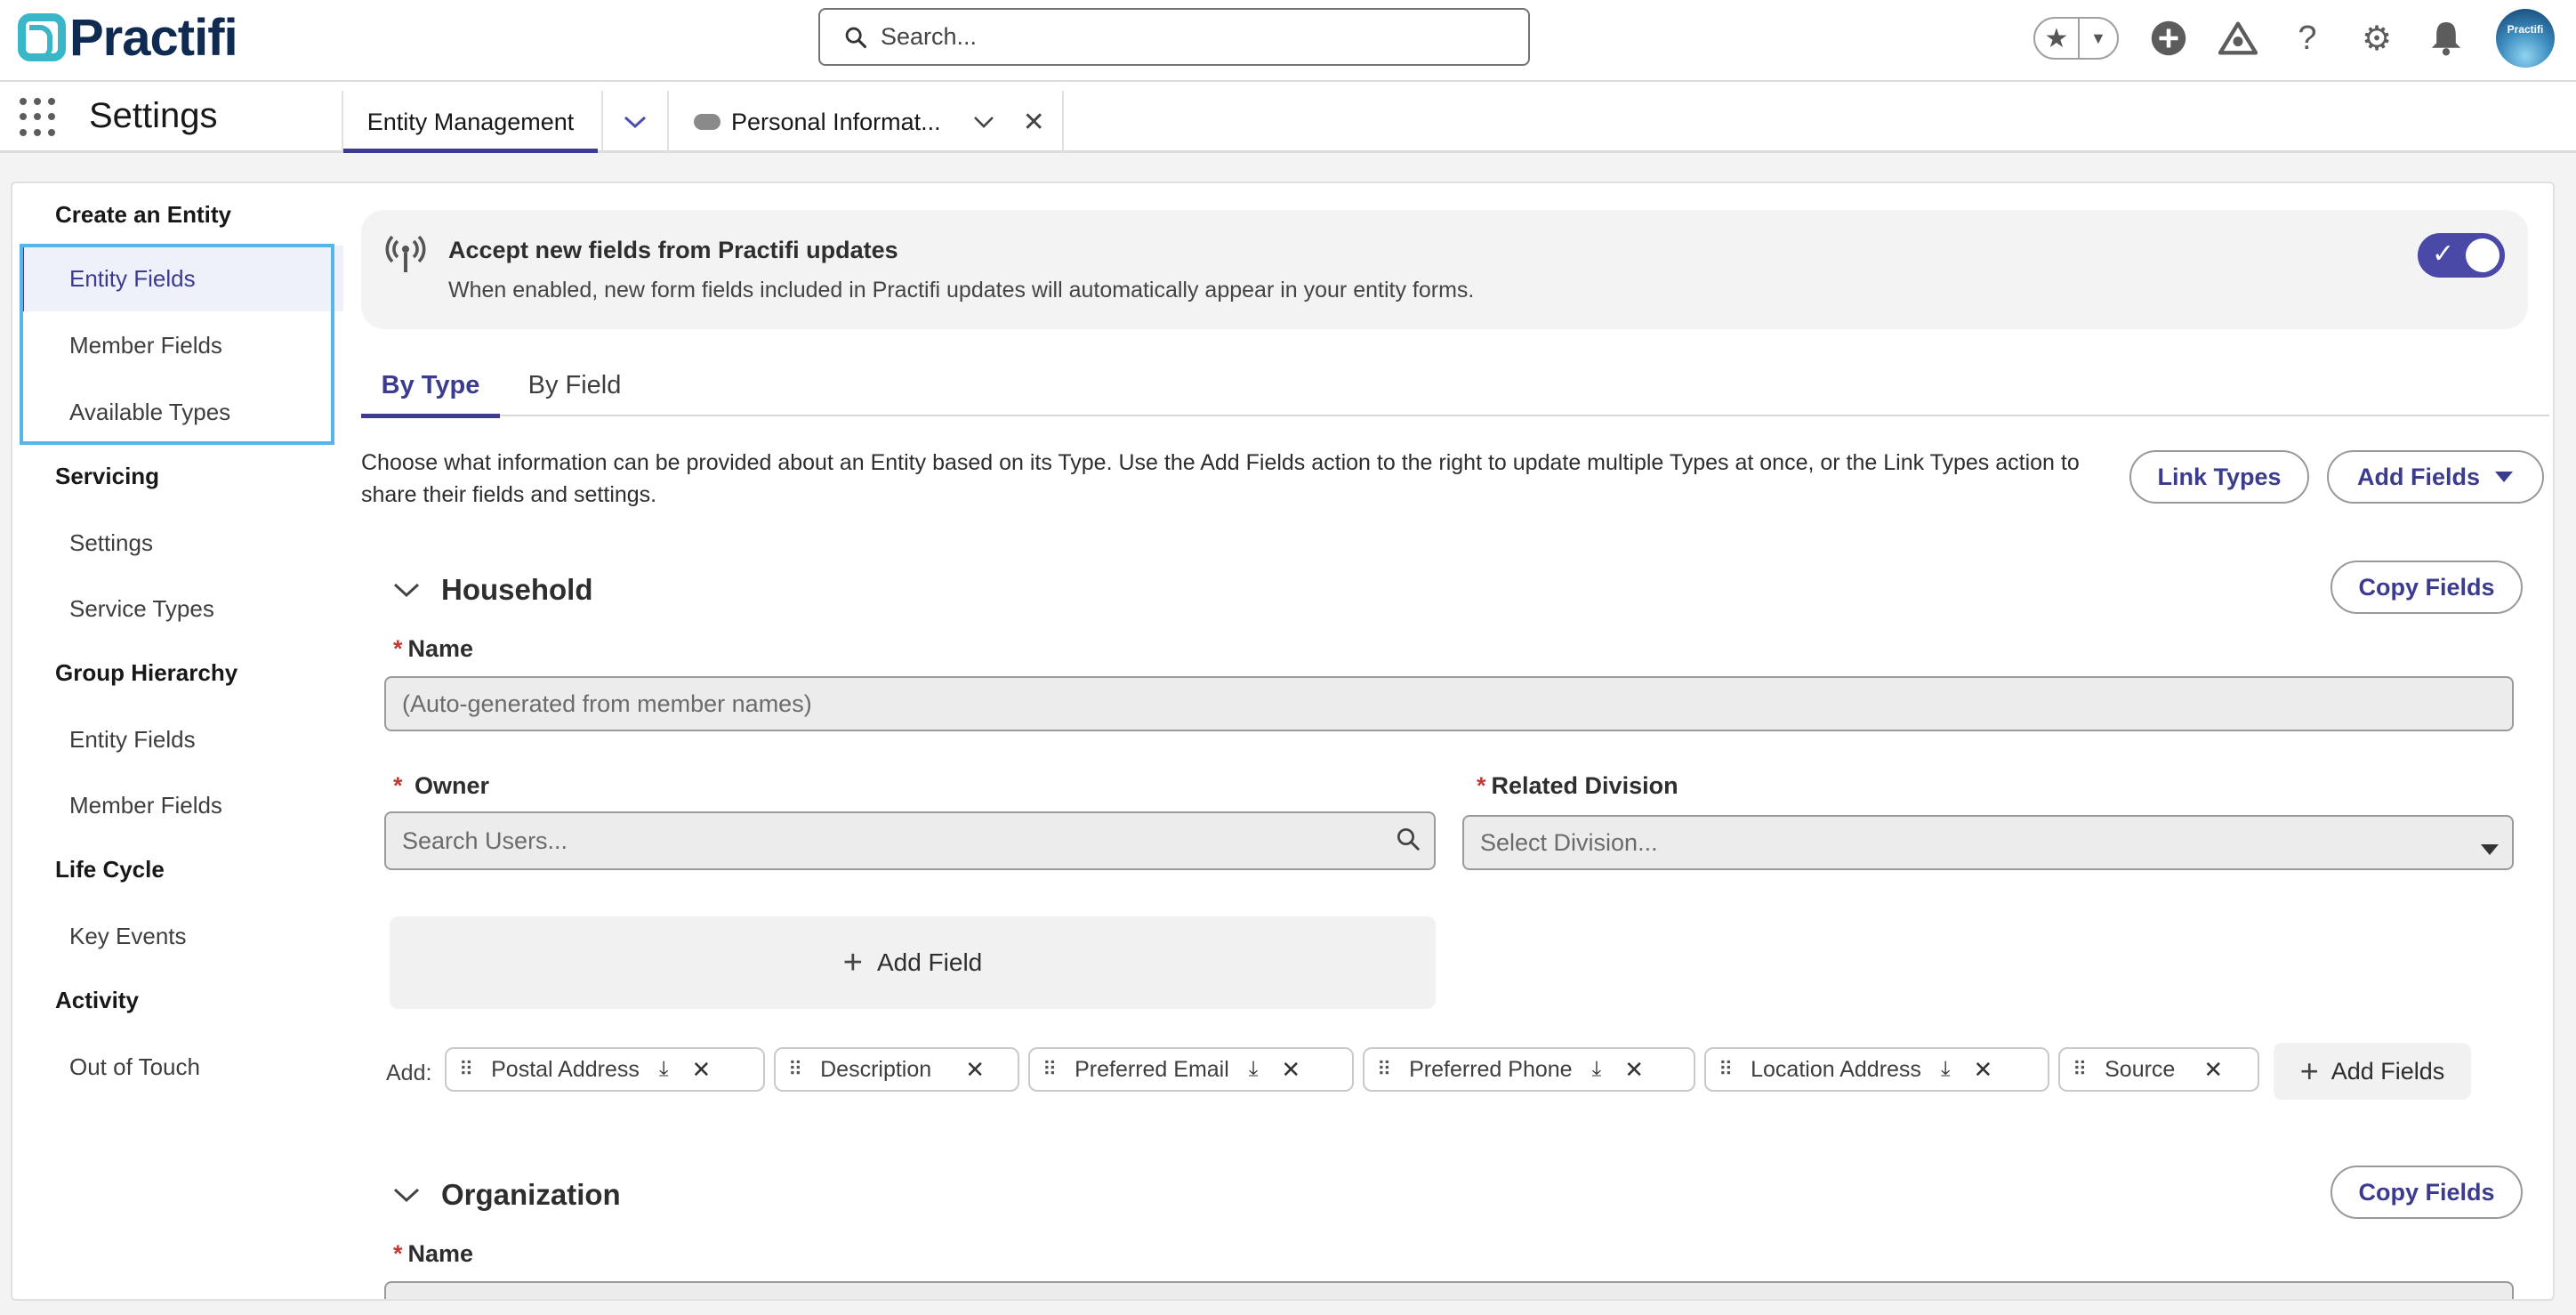  What do you see at coordinates (134, 1066) in the screenshot?
I see `sidebar-item-label: Out of Touch` at bounding box center [134, 1066].